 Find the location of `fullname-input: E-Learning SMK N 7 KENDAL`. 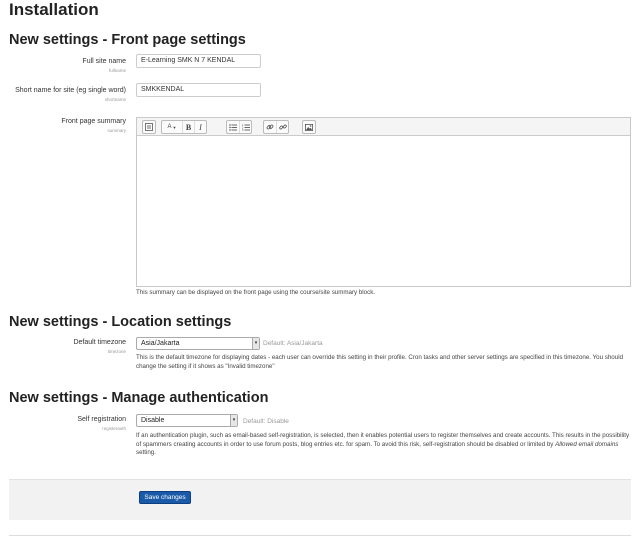

fullname-input: E-Learning SMK N 7 KENDAL is located at coordinates (198, 61).